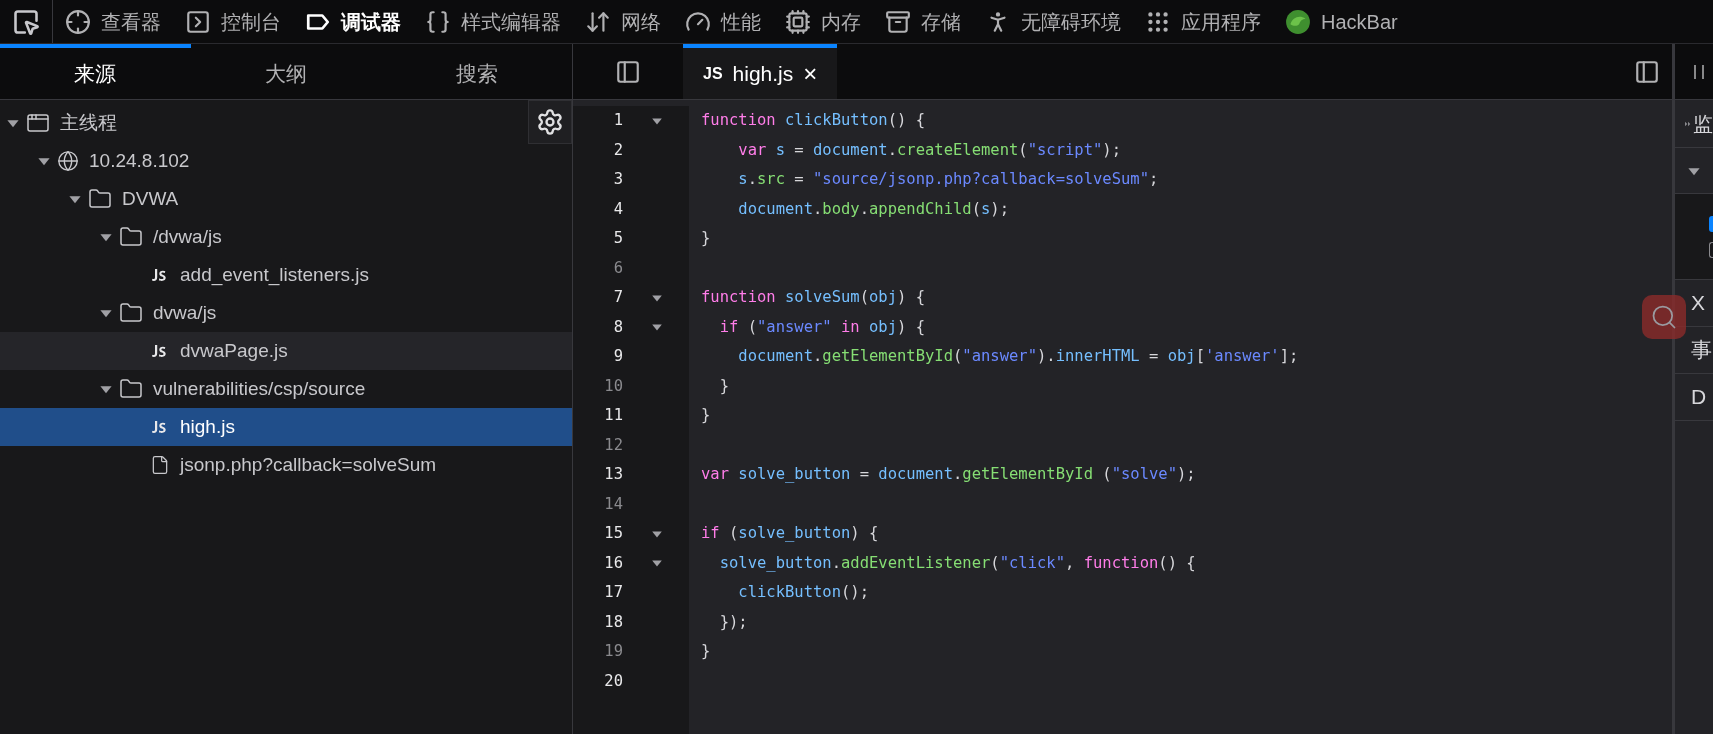 The height and width of the screenshot is (734, 1713). Describe the element at coordinates (598, 239) in the screenshot. I see `line-number: 5` at that location.